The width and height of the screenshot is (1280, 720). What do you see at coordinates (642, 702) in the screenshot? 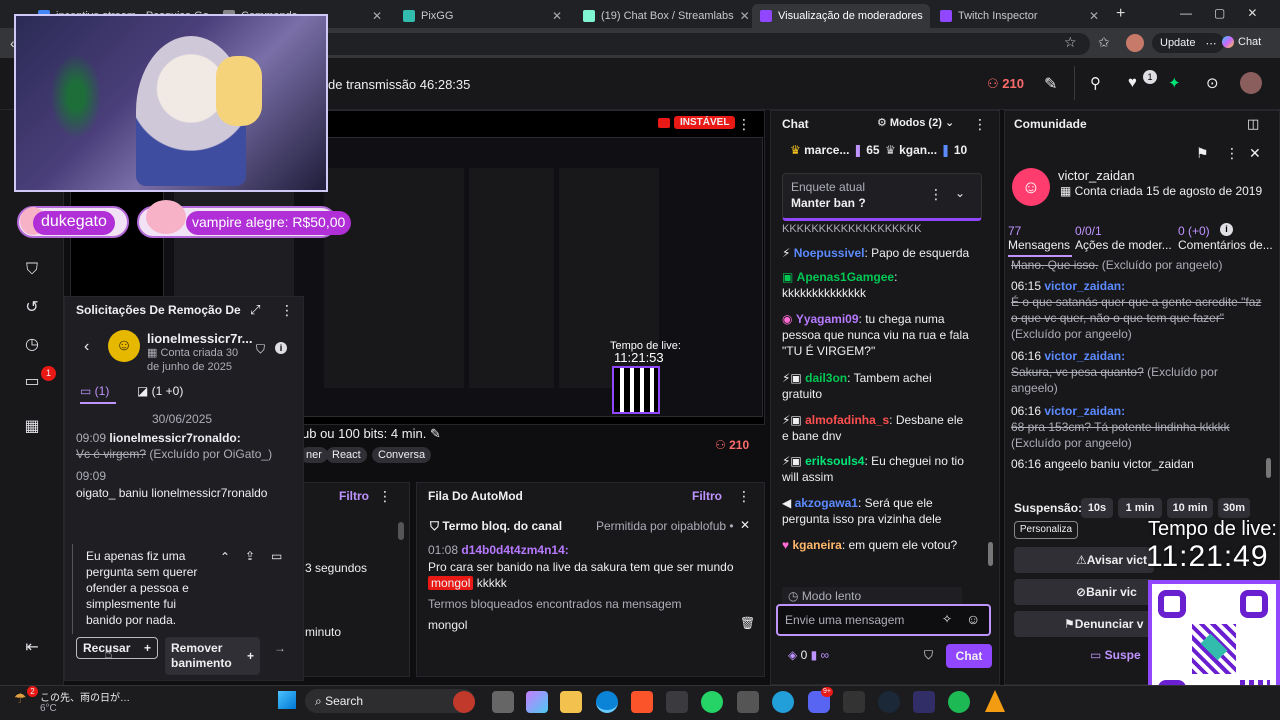
I see `brave-icon` at bounding box center [642, 702].